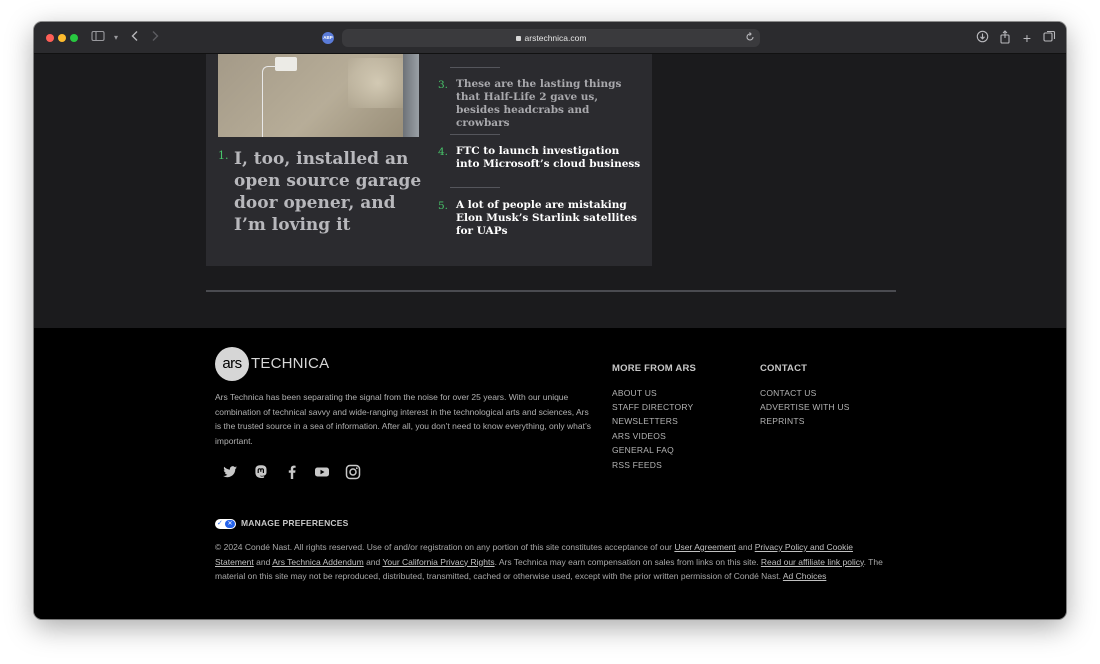 The image size is (1100, 664). I want to click on footer-link-ars-videos: ARS VIDEOS, so click(639, 436).